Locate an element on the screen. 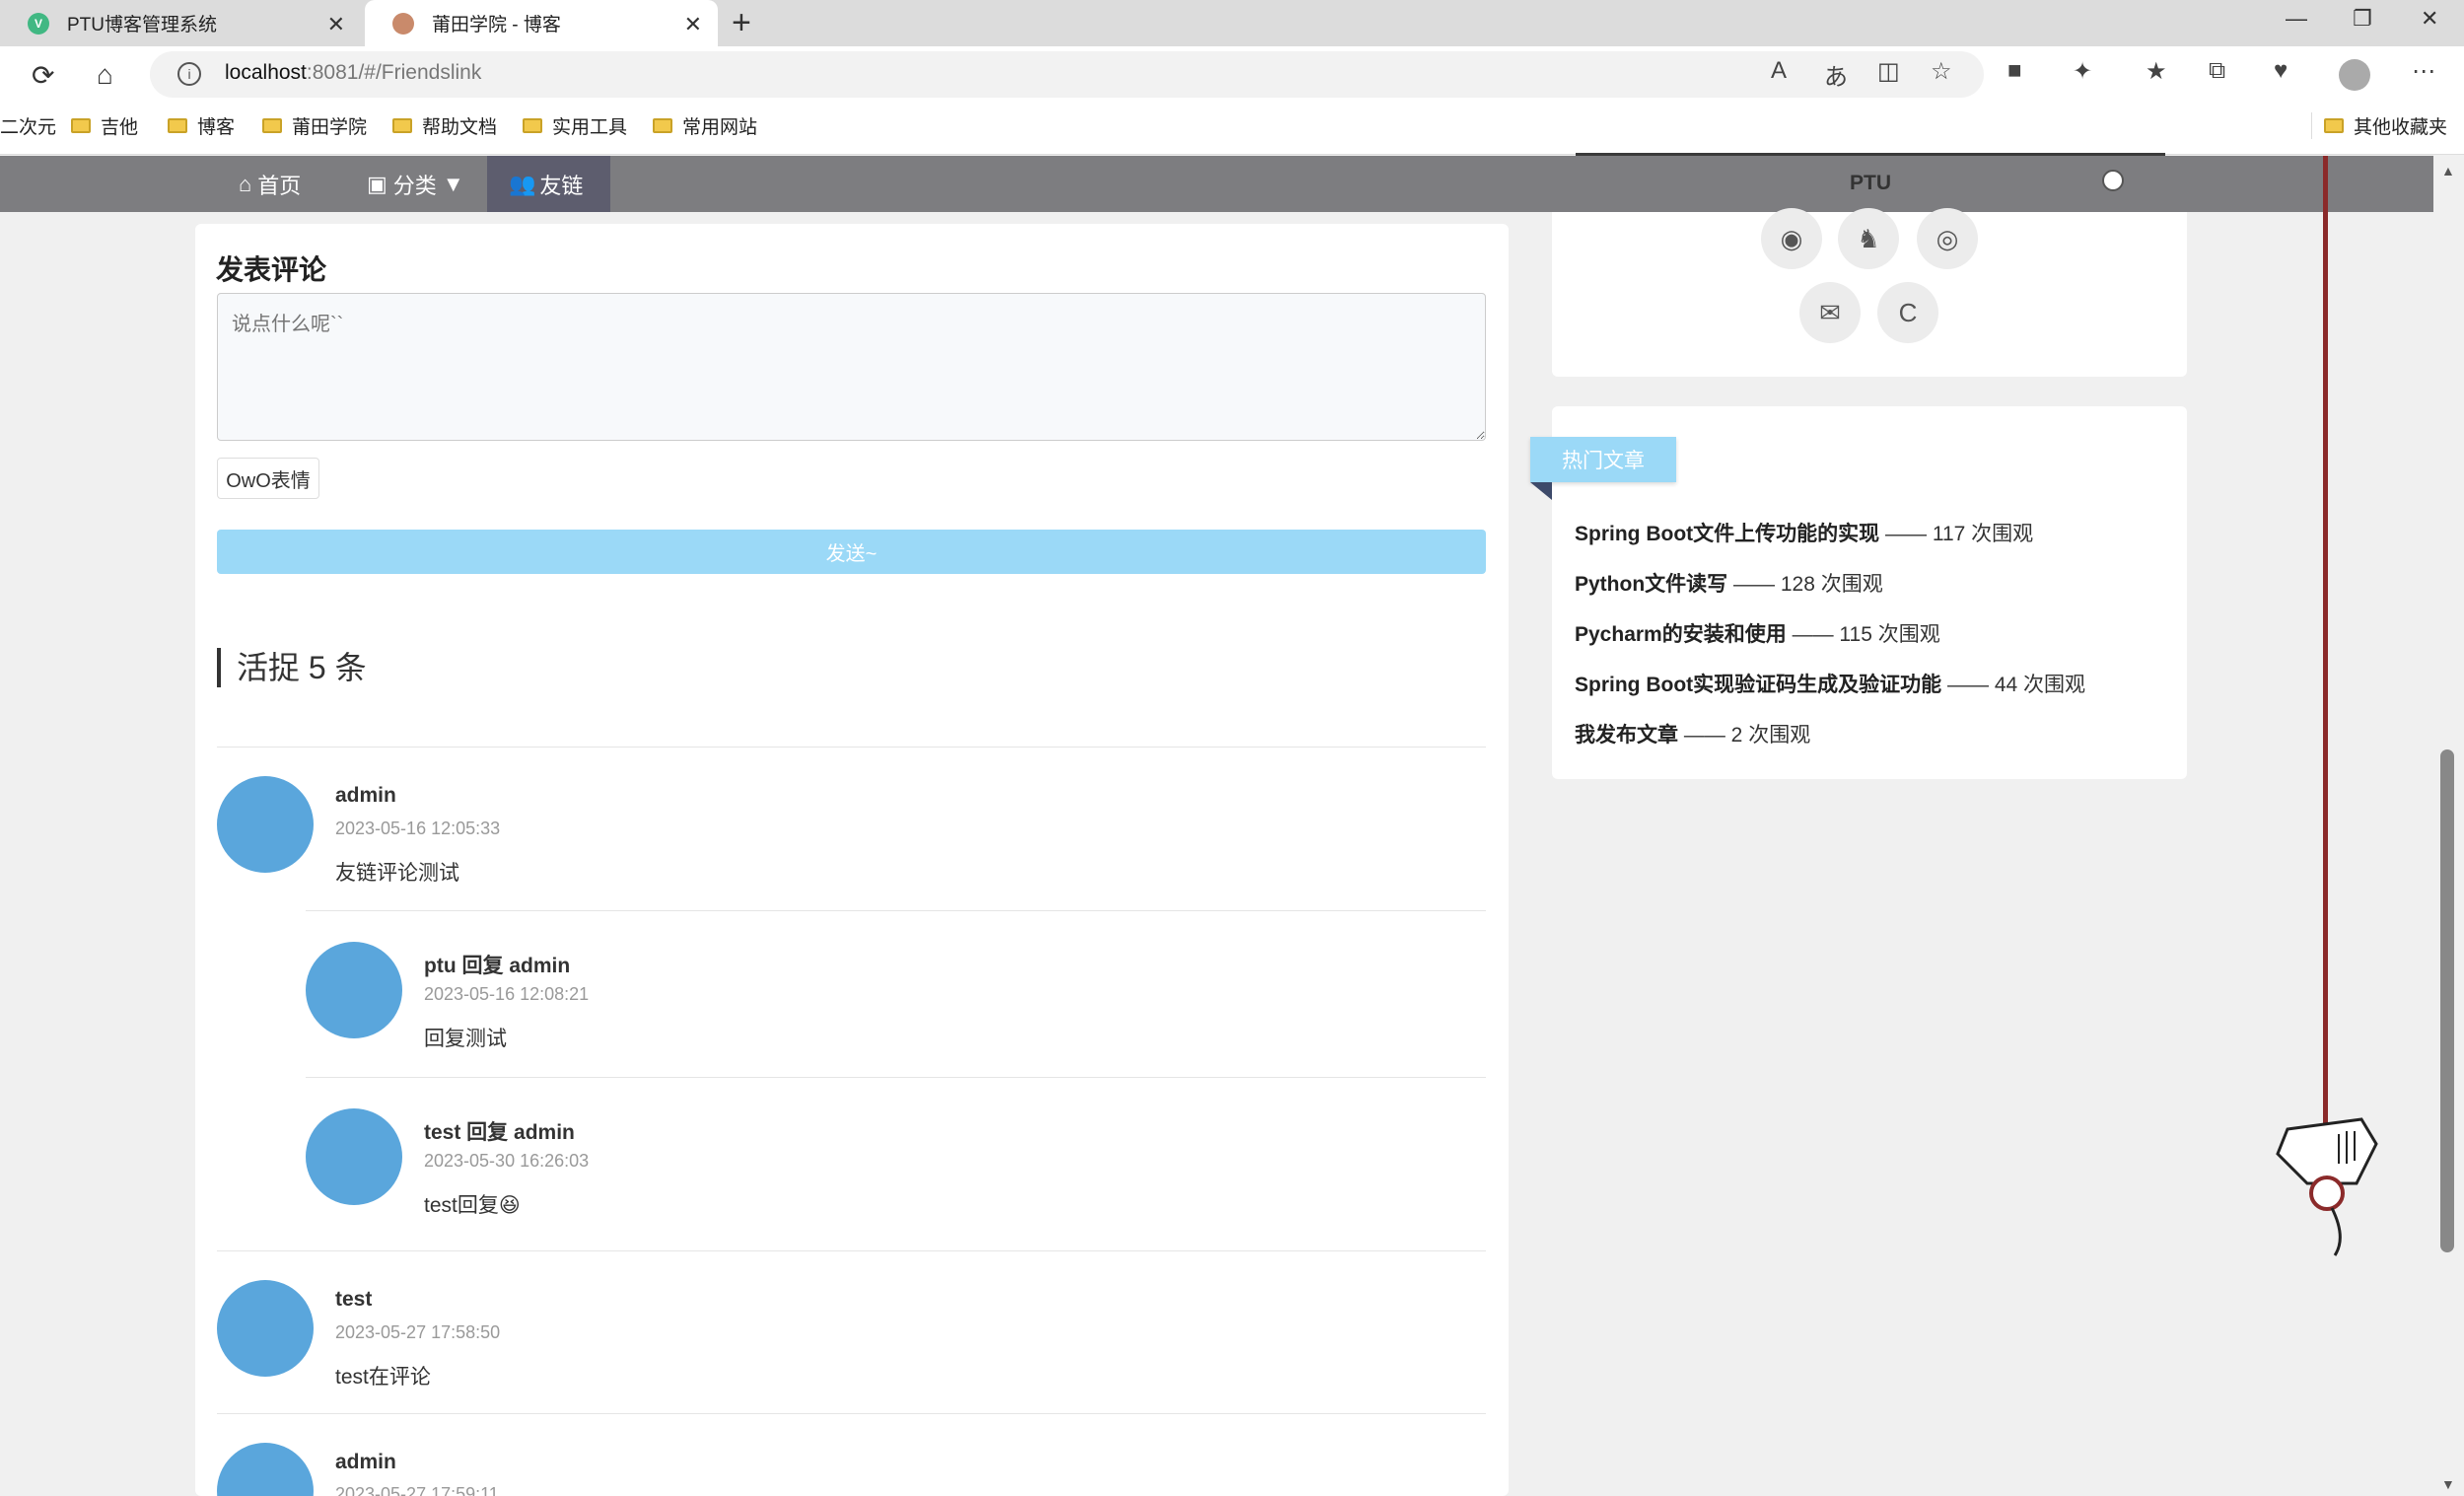 The width and height of the screenshot is (2464, 1496). comment-textarea is located at coordinates (851, 367).